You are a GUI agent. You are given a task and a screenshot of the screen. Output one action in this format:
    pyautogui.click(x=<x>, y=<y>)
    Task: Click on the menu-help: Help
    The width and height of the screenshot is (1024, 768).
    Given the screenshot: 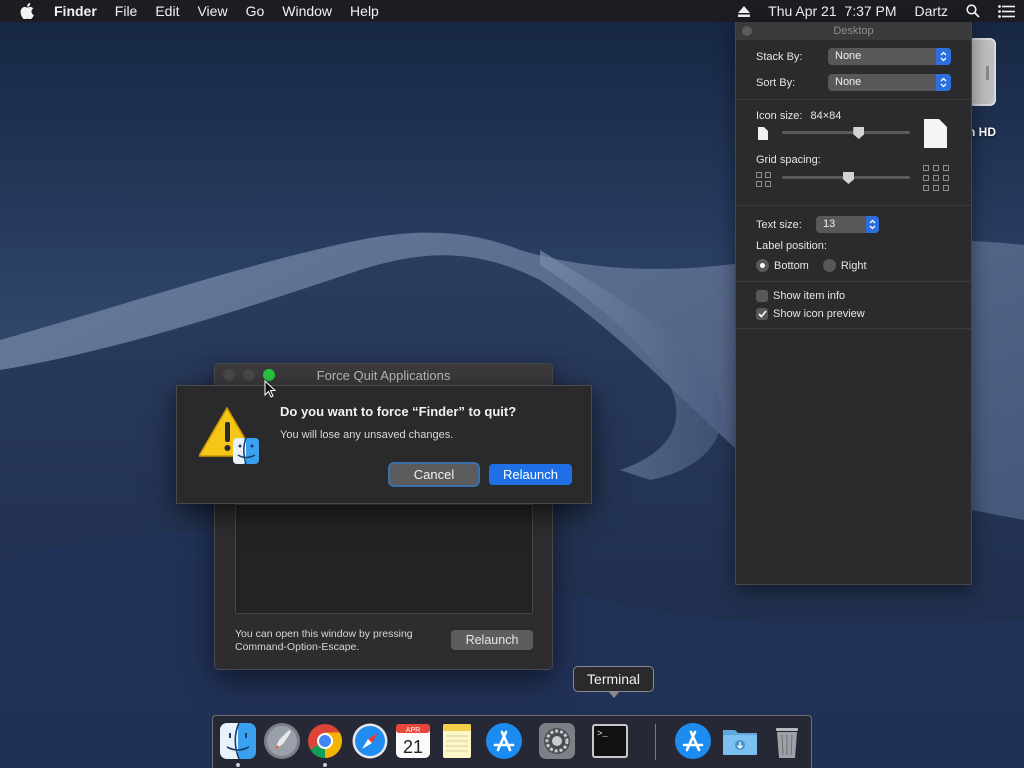 What is the action you would take?
    pyautogui.click(x=364, y=11)
    